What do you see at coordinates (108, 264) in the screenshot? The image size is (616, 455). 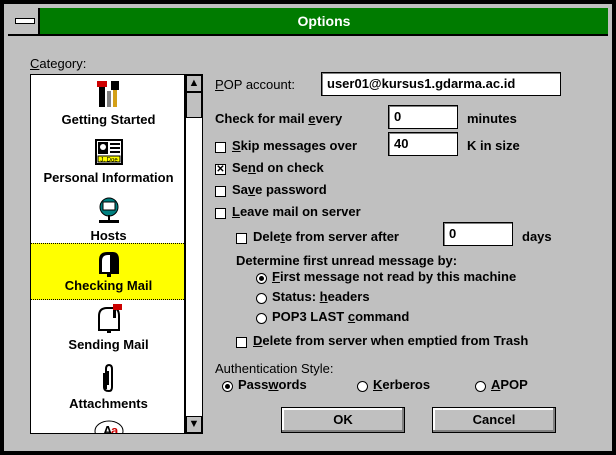 I see `mailbox-open-icon` at bounding box center [108, 264].